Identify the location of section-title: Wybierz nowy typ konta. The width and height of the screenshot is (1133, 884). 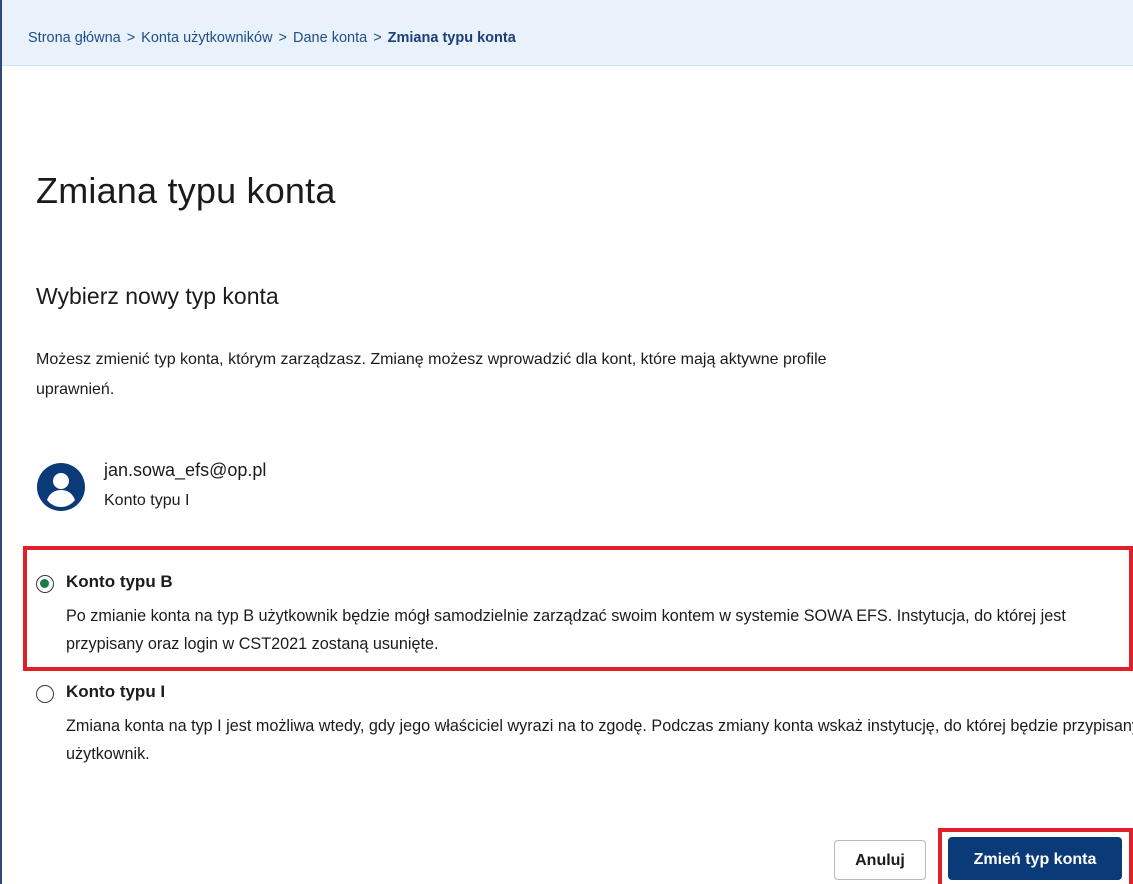
(157, 296).